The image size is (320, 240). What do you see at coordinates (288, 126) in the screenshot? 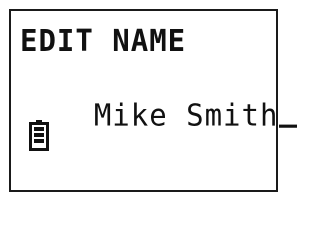
I see `text-cursor` at bounding box center [288, 126].